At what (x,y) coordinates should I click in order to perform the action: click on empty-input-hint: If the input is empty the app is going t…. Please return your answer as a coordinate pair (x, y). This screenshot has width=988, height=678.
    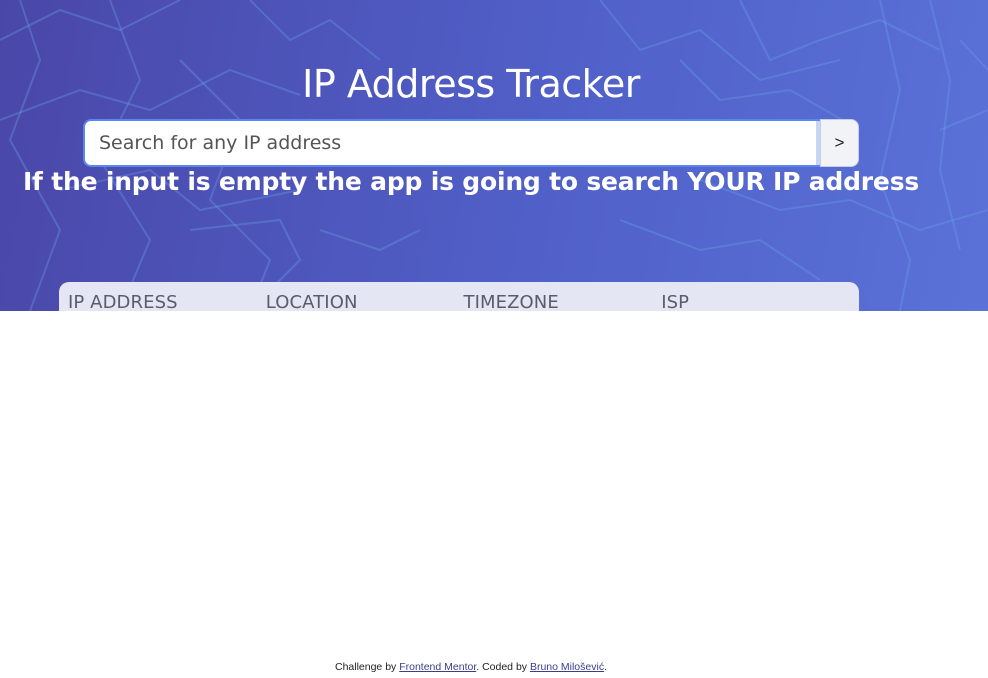
    Looking at the image, I should click on (471, 181).